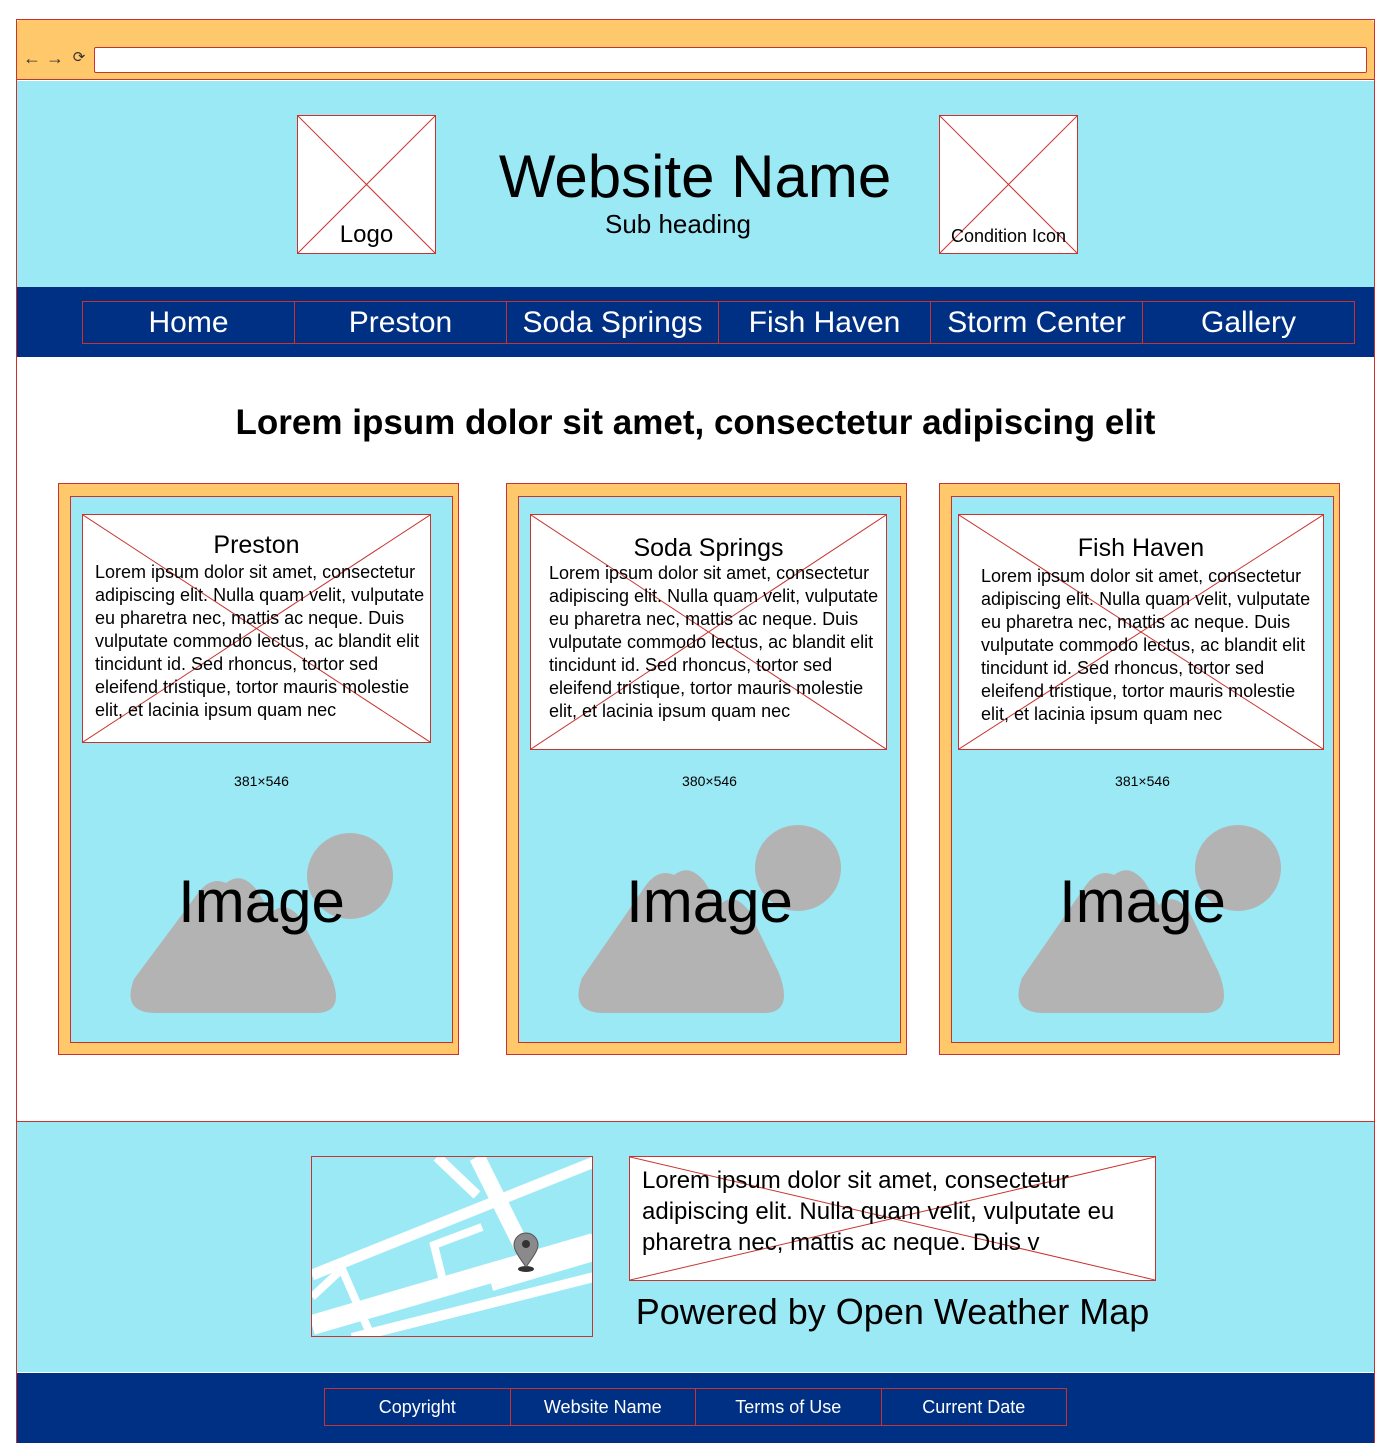  Describe the element at coordinates (417, 1407) in the screenshot. I see `footer-copyright: Copyright` at that location.